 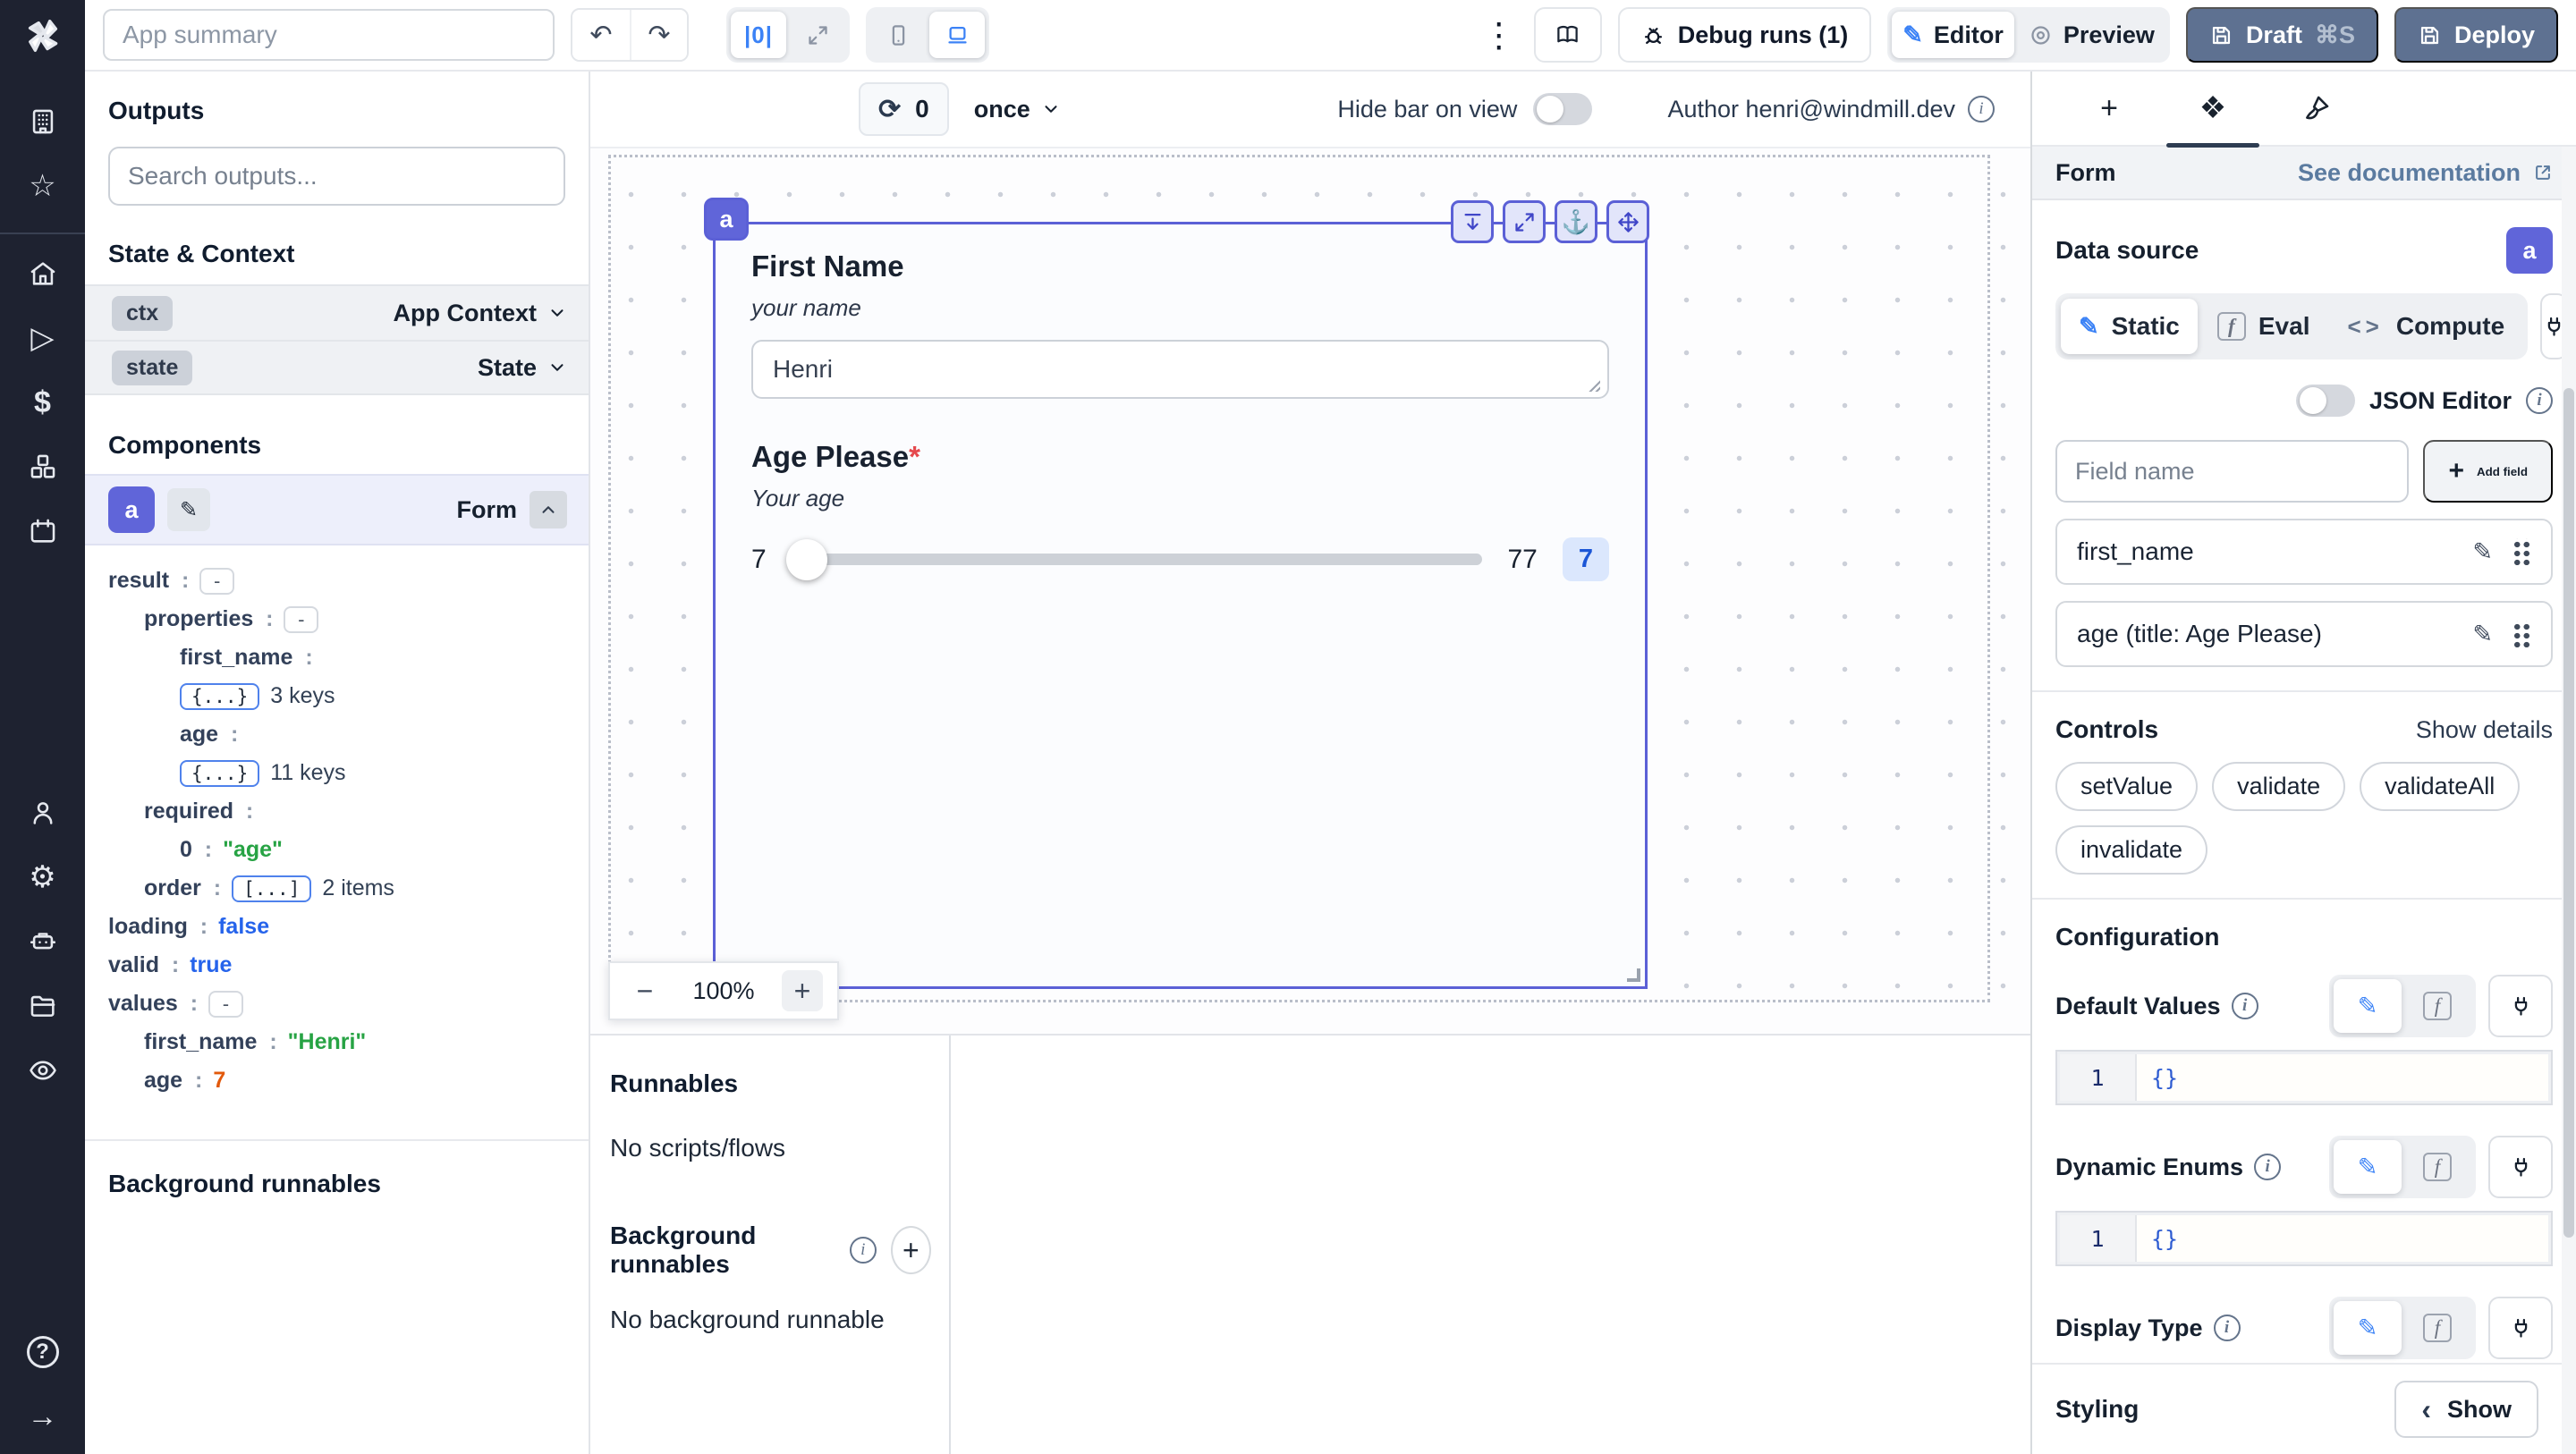 I want to click on tab-styling, so click(x=2316, y=109).